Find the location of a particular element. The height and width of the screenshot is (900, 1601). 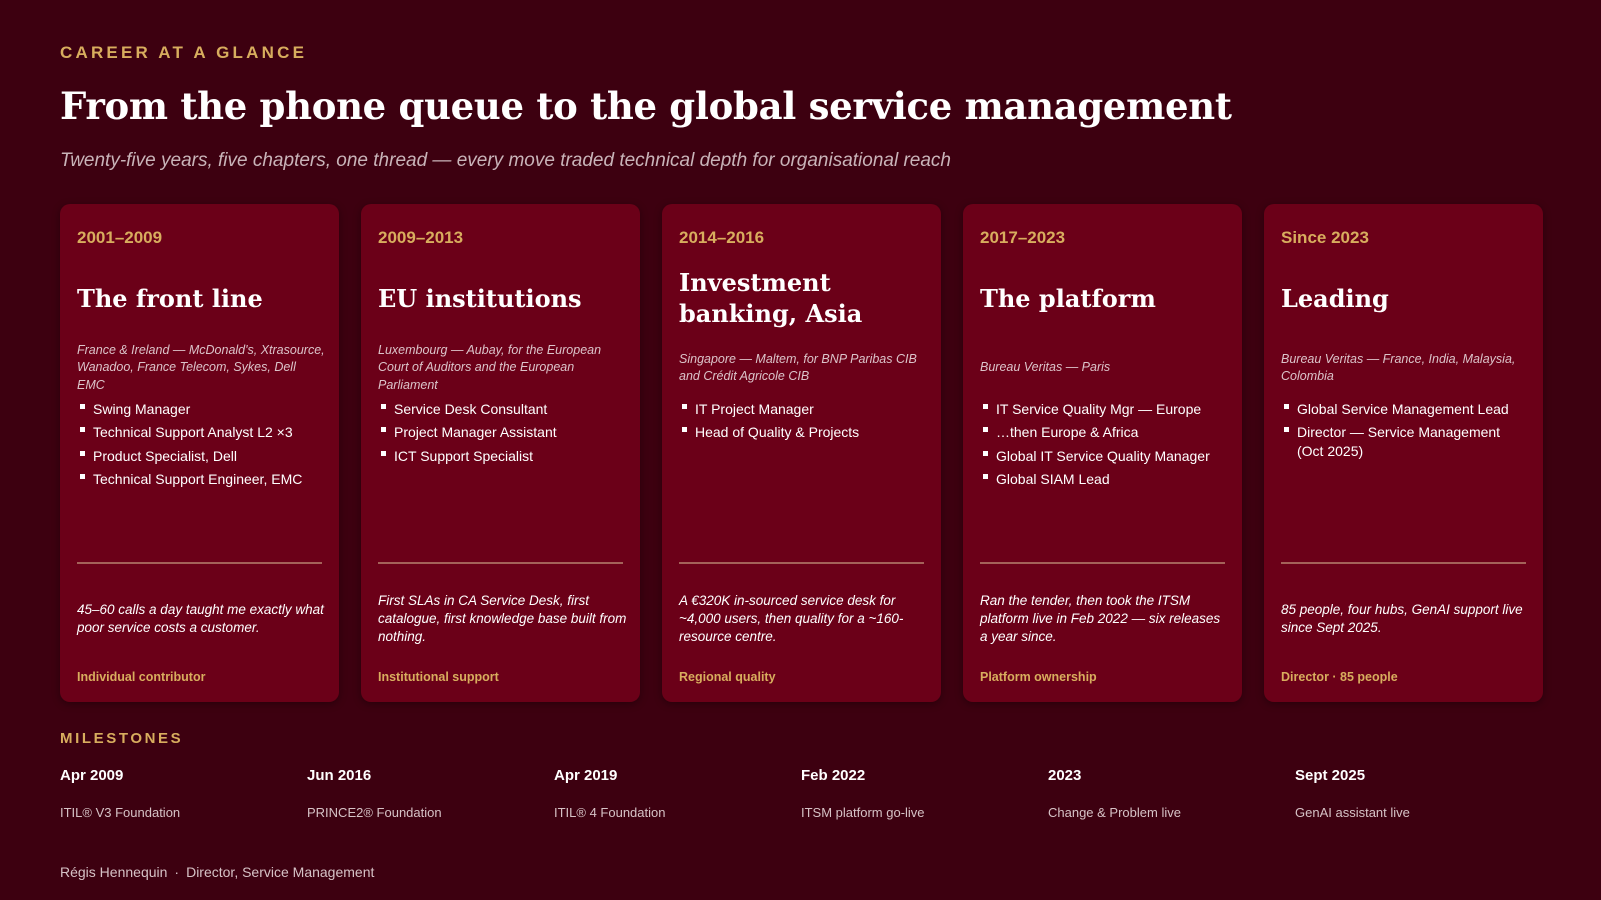

card-title: EU institutions is located at coordinates (480, 298).